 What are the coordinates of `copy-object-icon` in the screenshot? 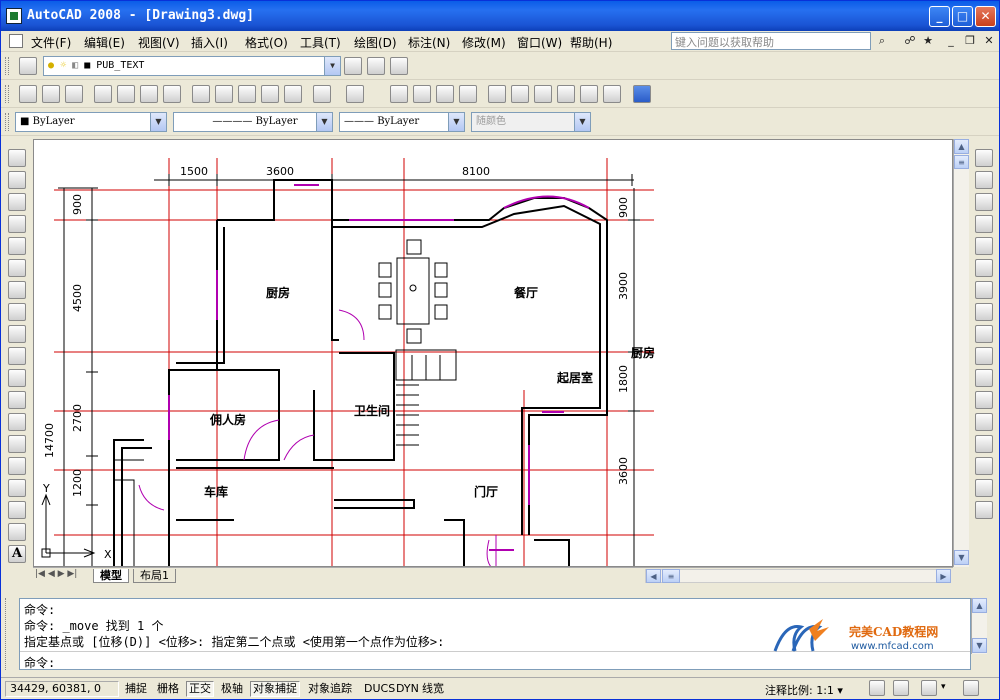 It's located at (984, 180).